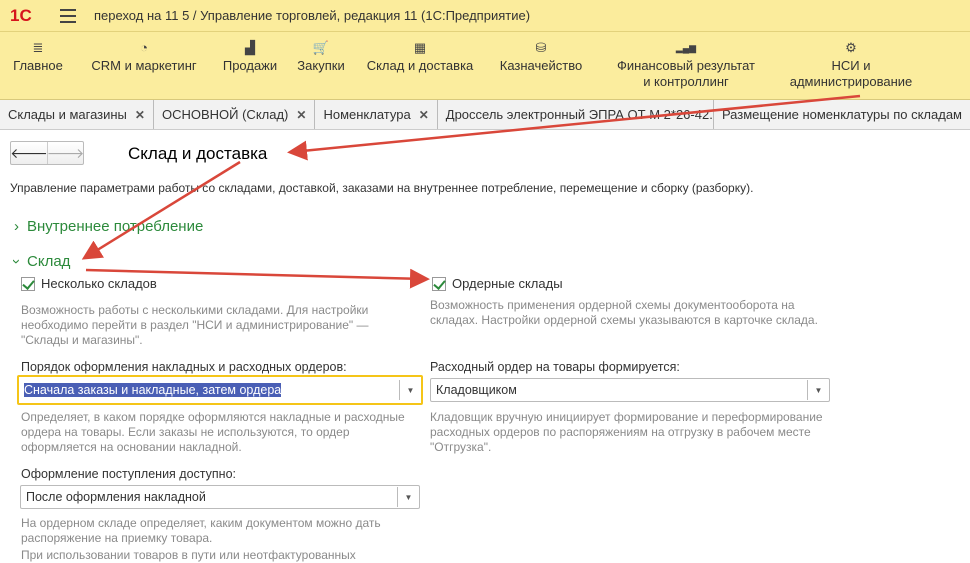 The height and width of the screenshot is (563, 970). I want to click on select-value: Сначала заказы и накладные, затем ордера, so click(153, 390).